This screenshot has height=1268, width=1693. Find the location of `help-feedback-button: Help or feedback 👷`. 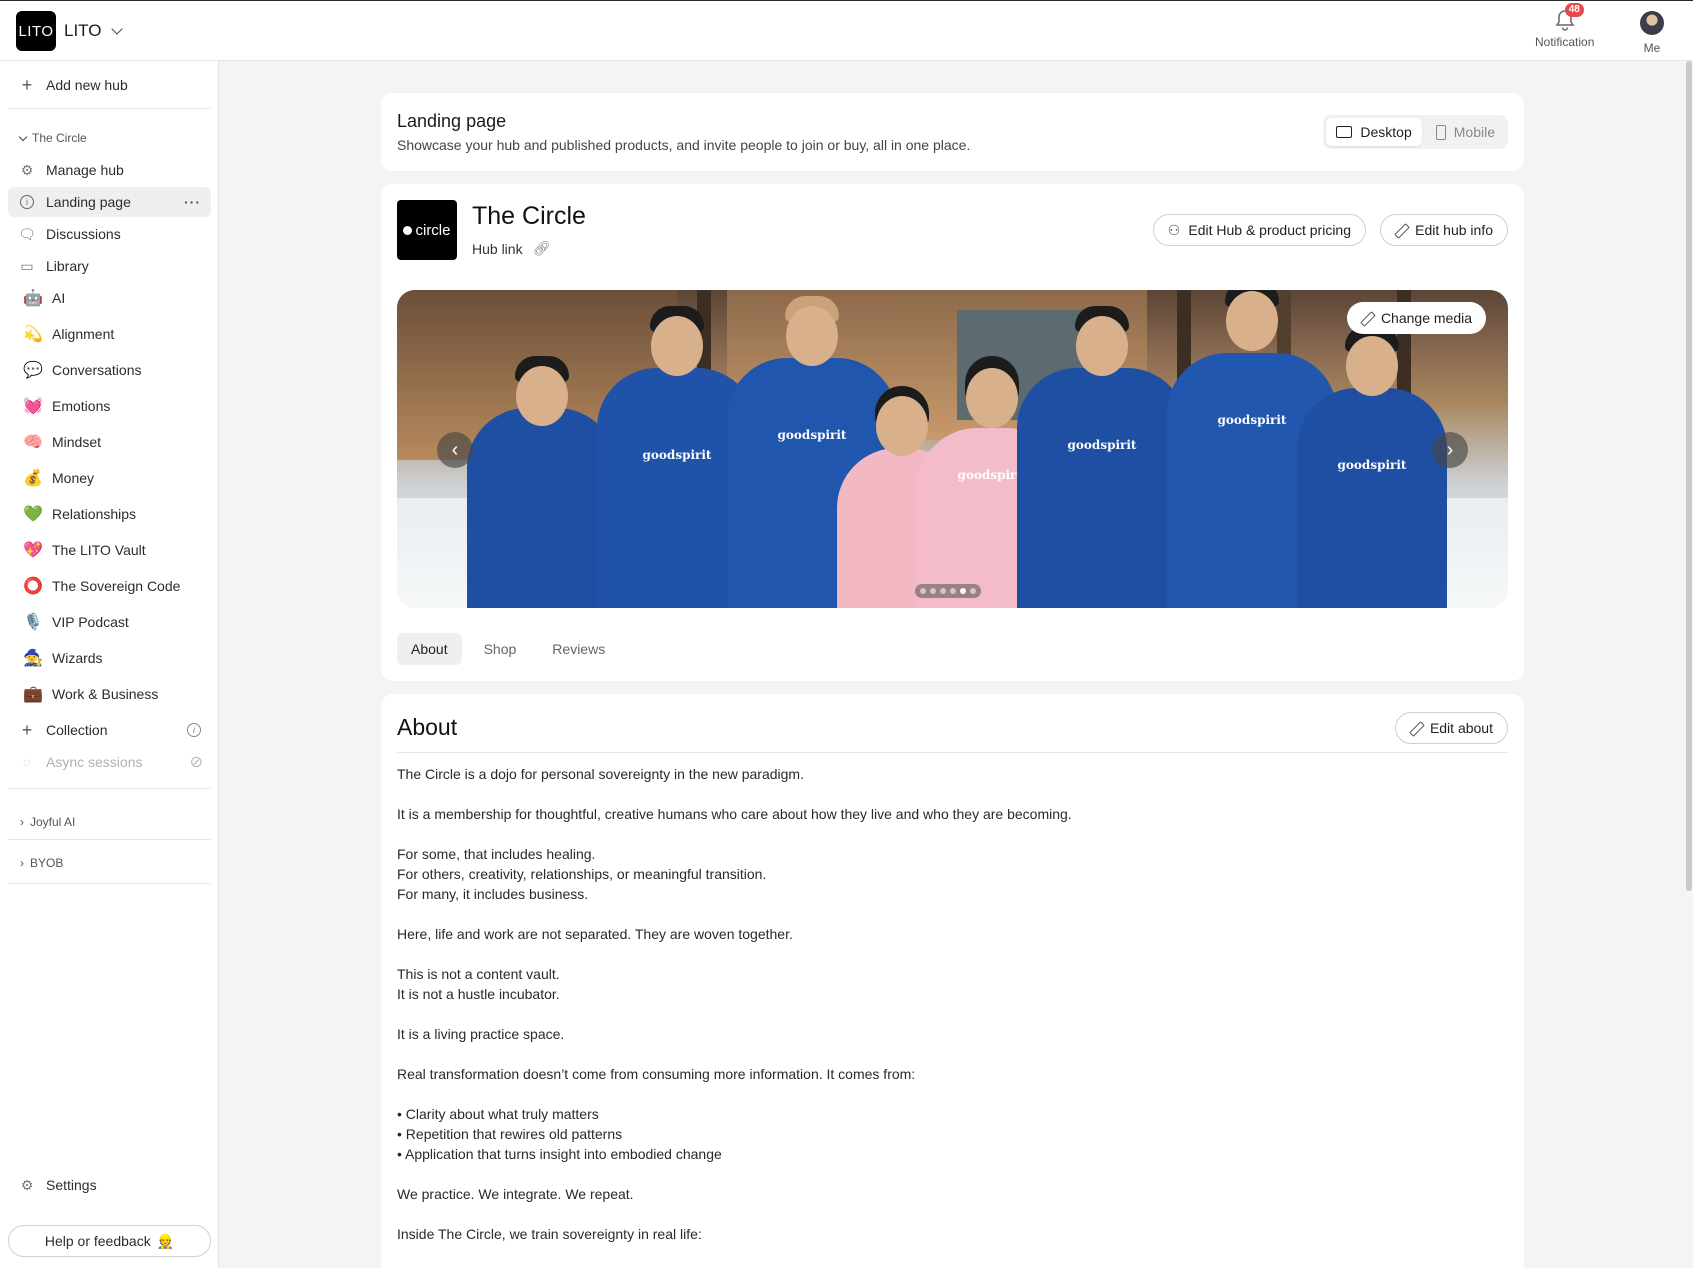

help-feedback-button: Help or feedback 👷 is located at coordinates (109, 1241).